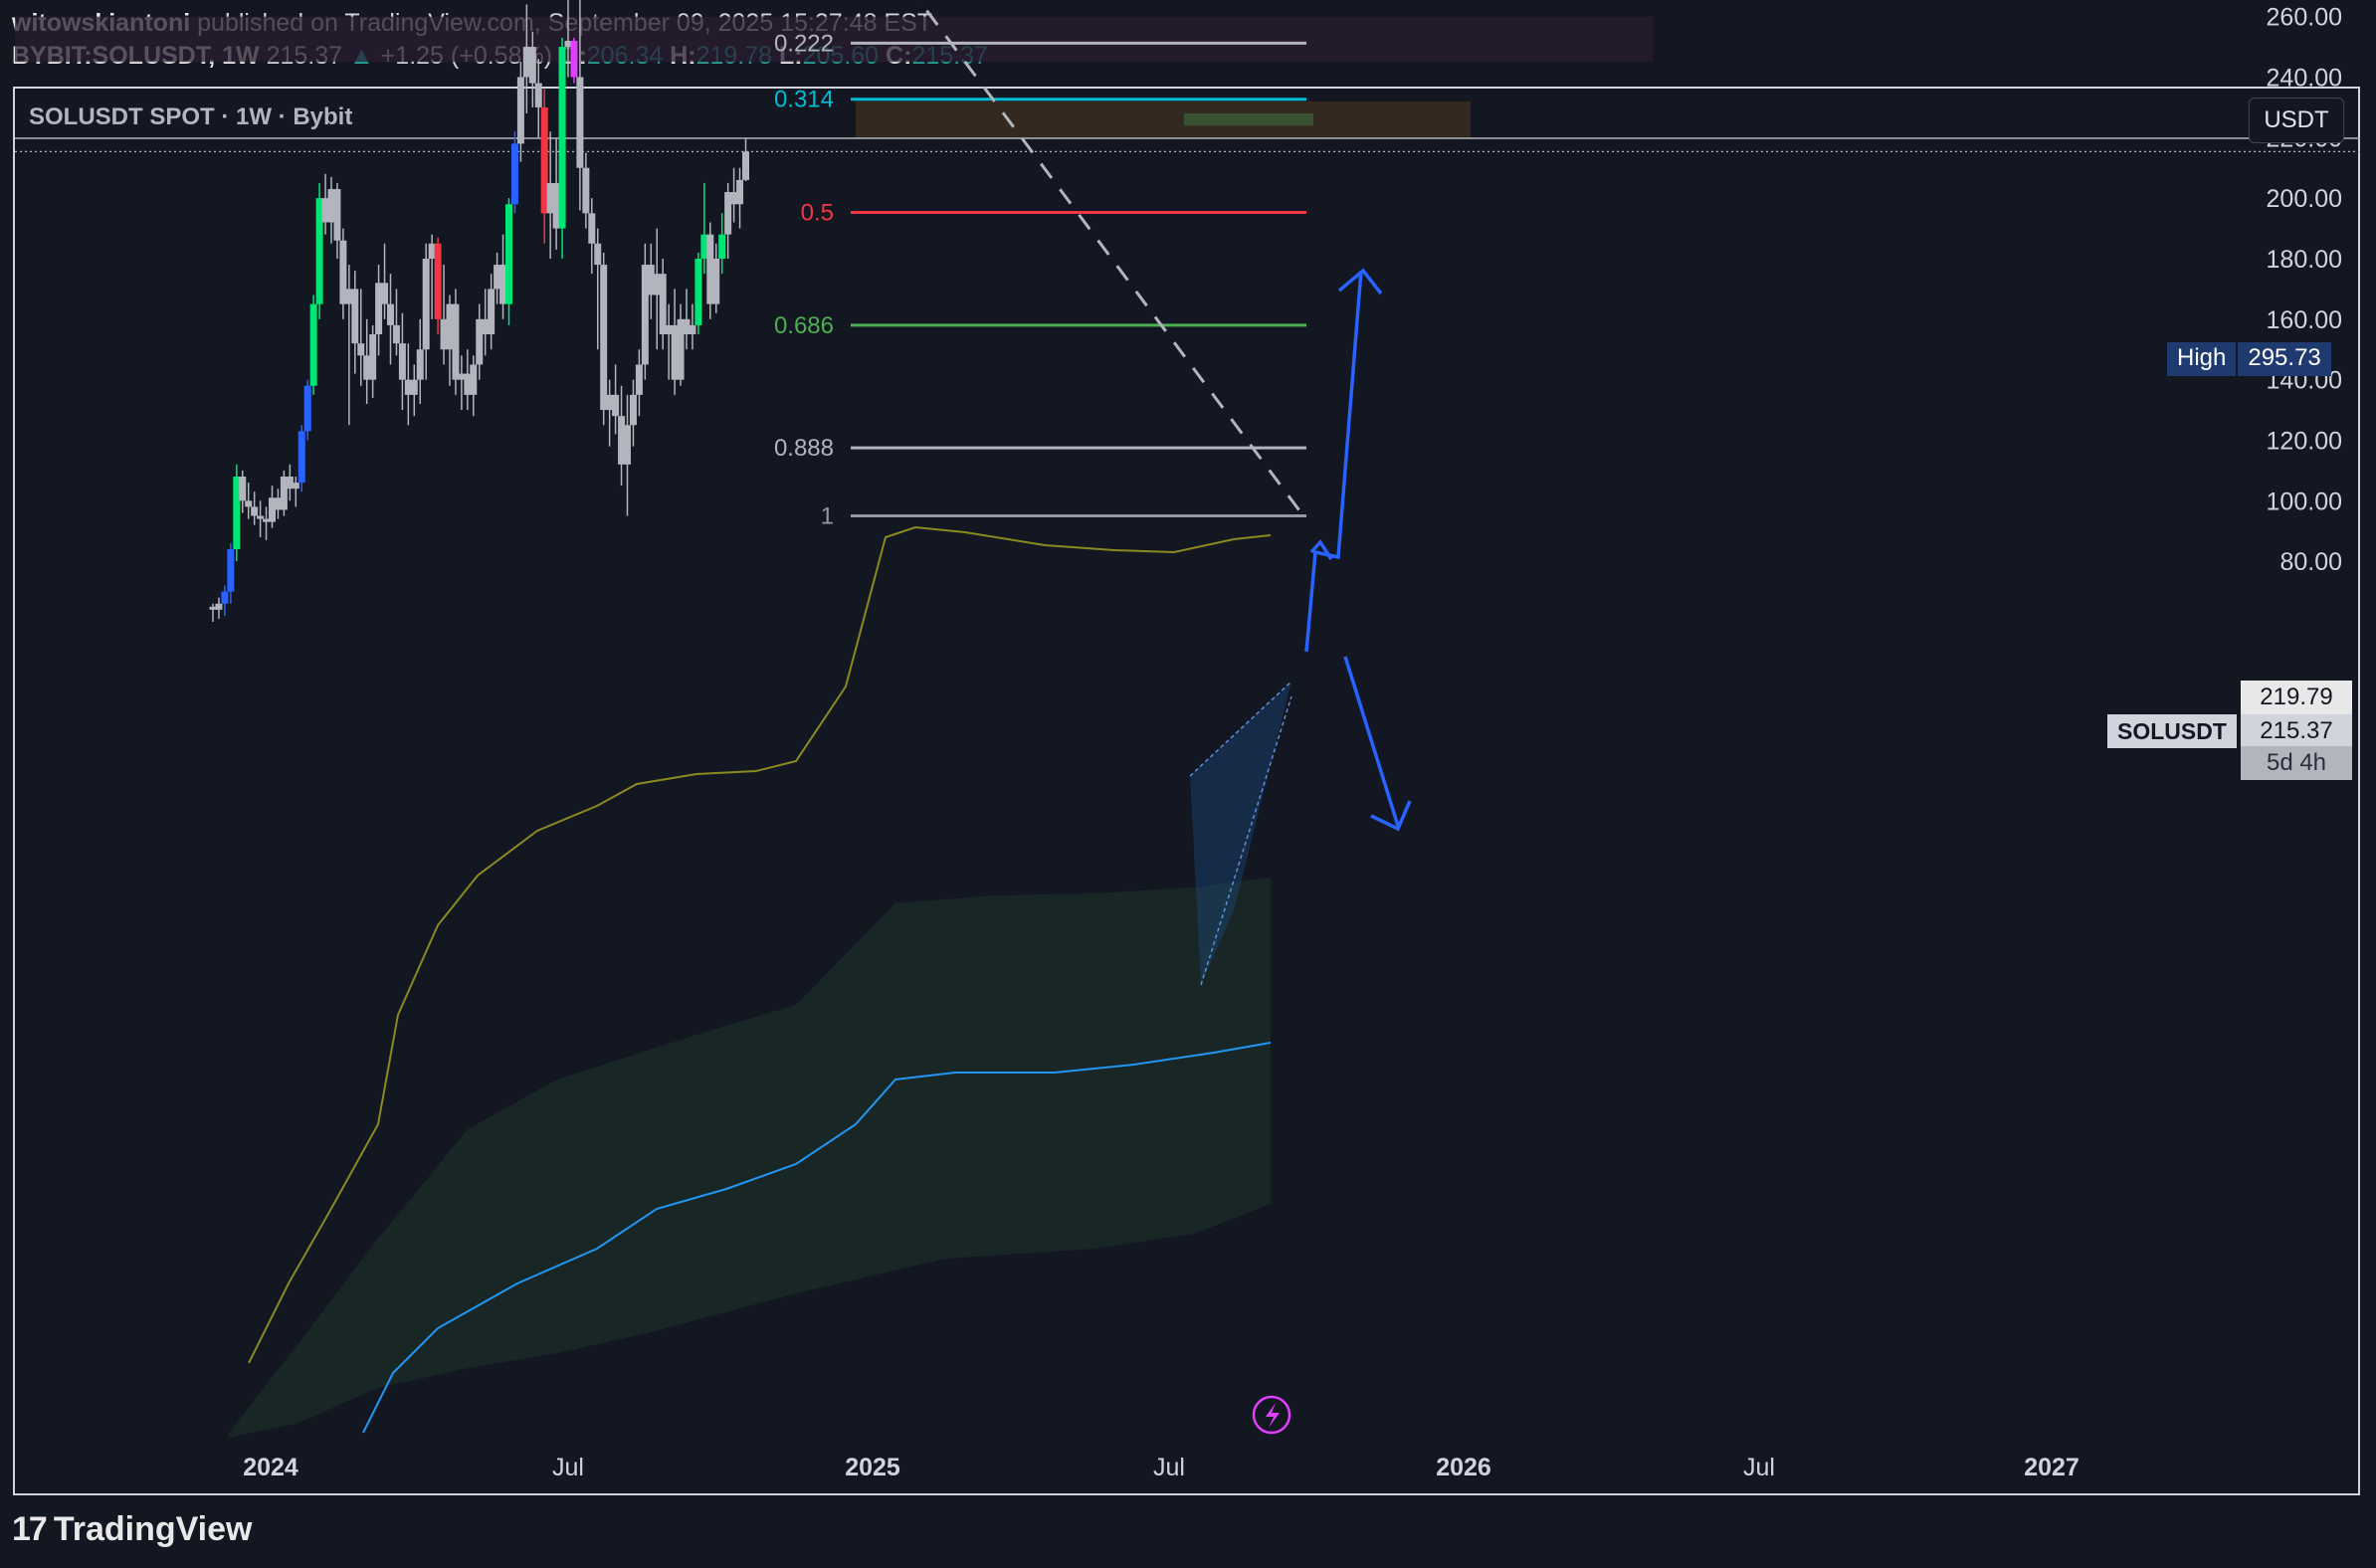 The width and height of the screenshot is (2376, 1568). What do you see at coordinates (2304, 260) in the screenshot?
I see `y-axis-tick-label: 180.00` at bounding box center [2304, 260].